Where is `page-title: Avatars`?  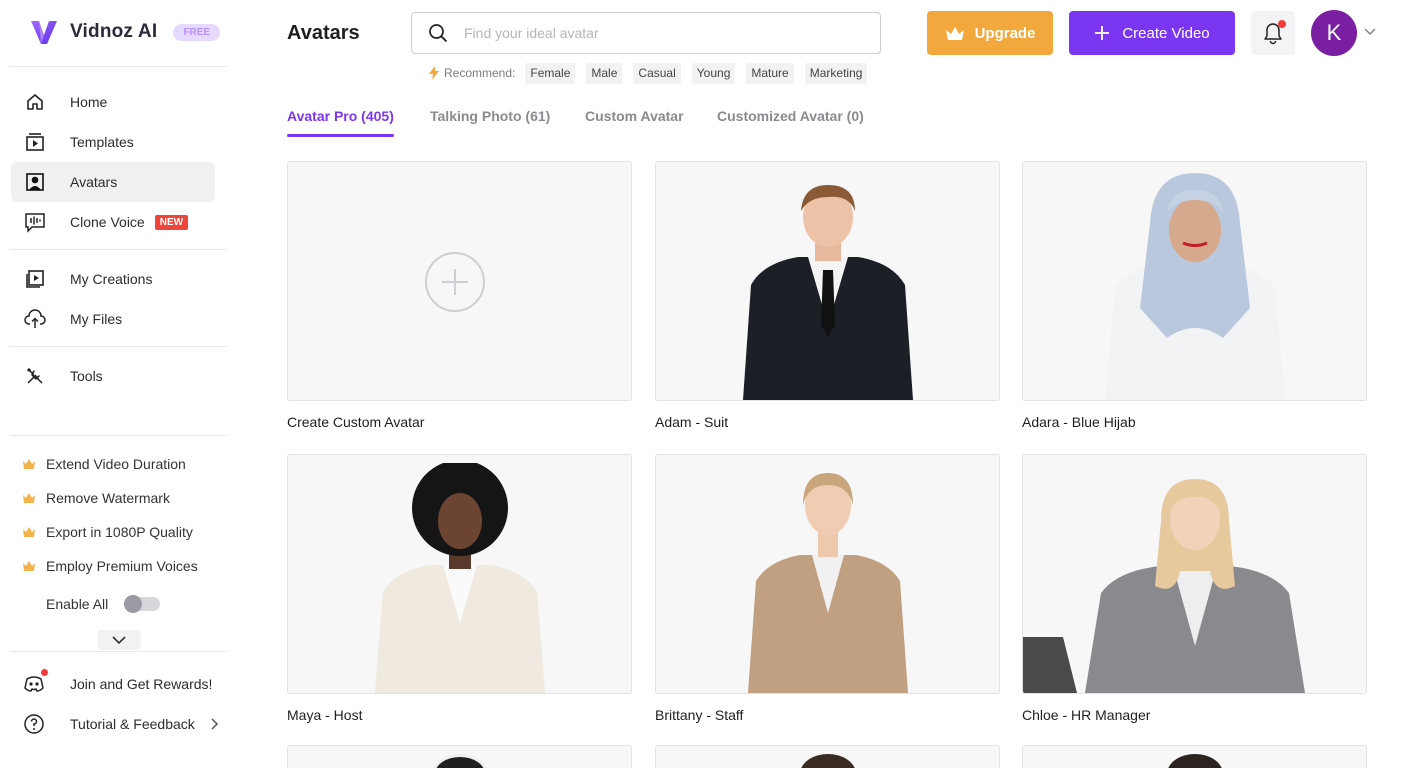
page-title: Avatars is located at coordinates (323, 33).